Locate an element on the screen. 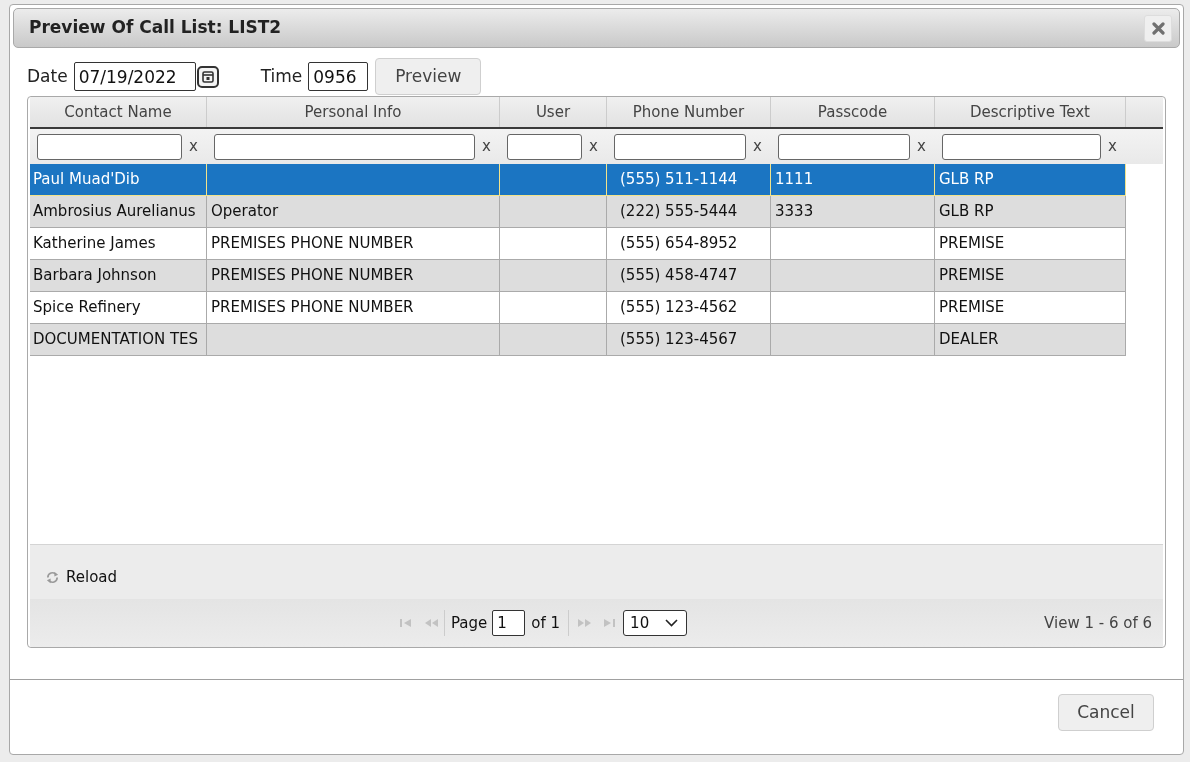  table-cell: (555) 123-4567 is located at coordinates (689, 340).